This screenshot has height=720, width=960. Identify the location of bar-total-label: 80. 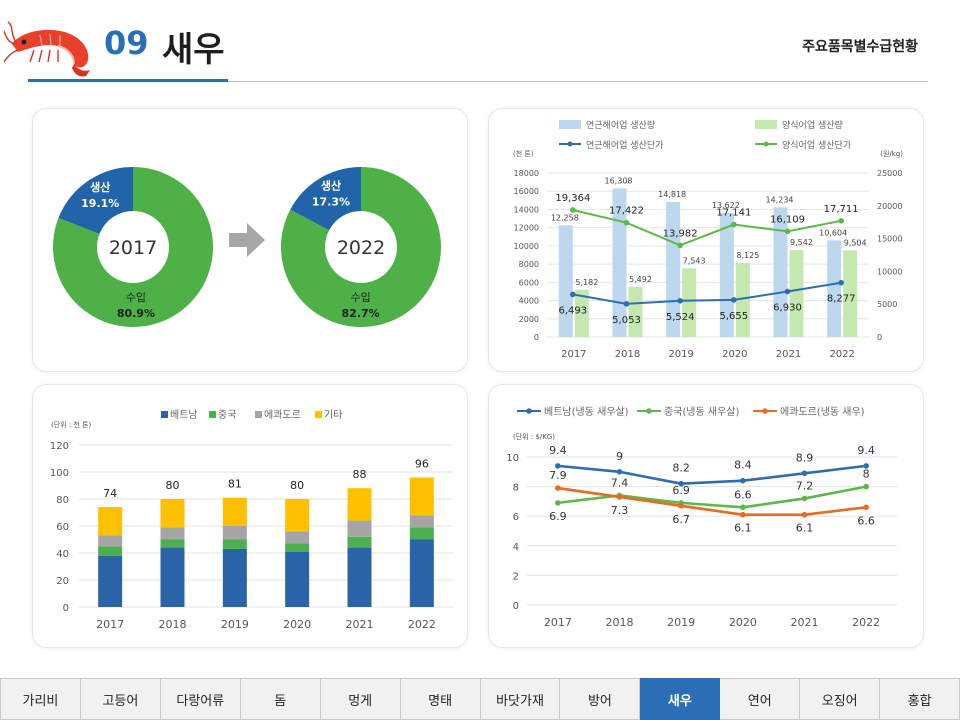
(173, 485).